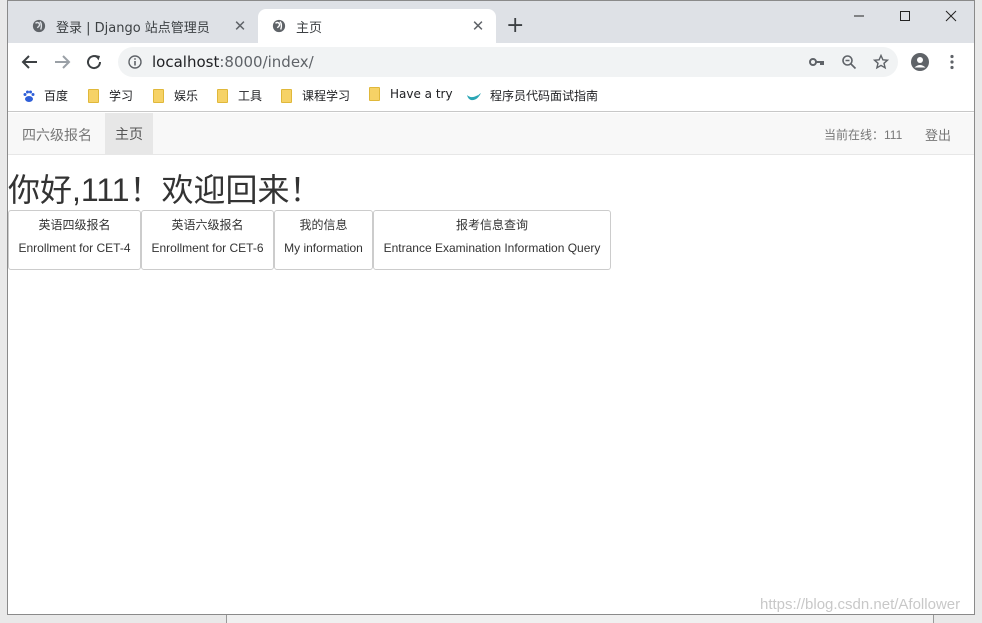 This screenshot has height=623, width=982. Describe the element at coordinates (74, 248) in the screenshot. I see `card-title-en: Enrollment for CET-4` at that location.